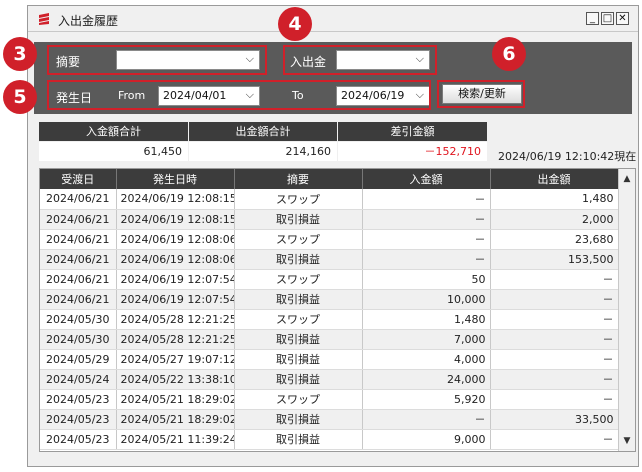 Image resolution: width=642 pixels, height=472 pixels. I want to click on deposit-cell: 1,480, so click(426, 319).